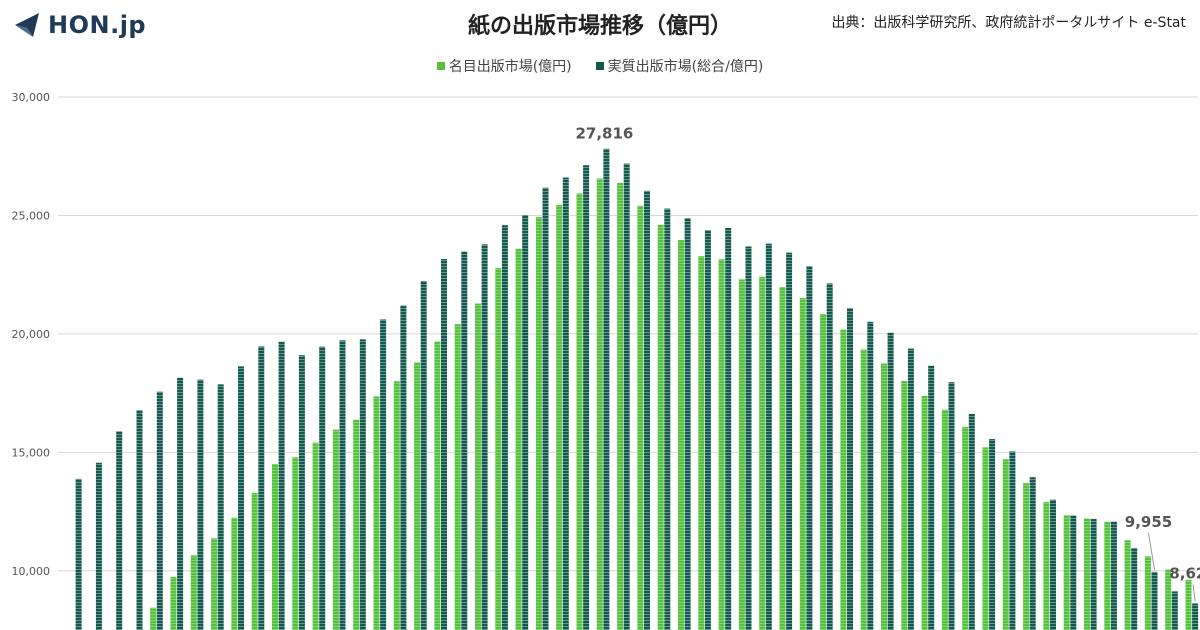 The height and width of the screenshot is (630, 1200). What do you see at coordinates (31, 571) in the screenshot?
I see `y-tick-label: 10,000` at bounding box center [31, 571].